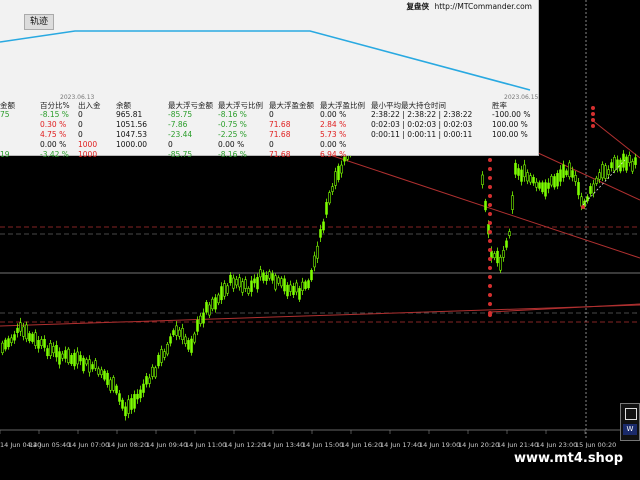 The width and height of the screenshot is (640, 480). I want to click on side-widget: W, so click(630, 422).